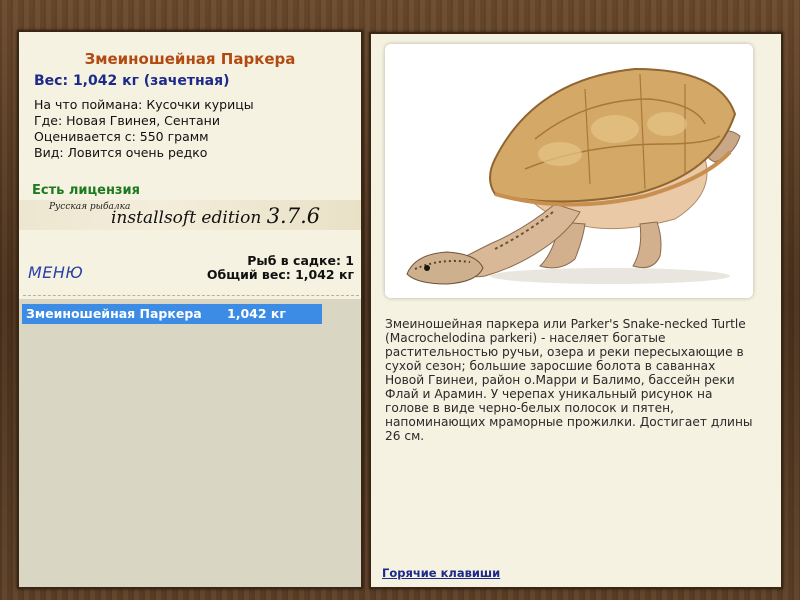 This screenshot has height=600, width=800. I want to click on edition-label: installsoft edition 3.7.6, so click(215, 216).